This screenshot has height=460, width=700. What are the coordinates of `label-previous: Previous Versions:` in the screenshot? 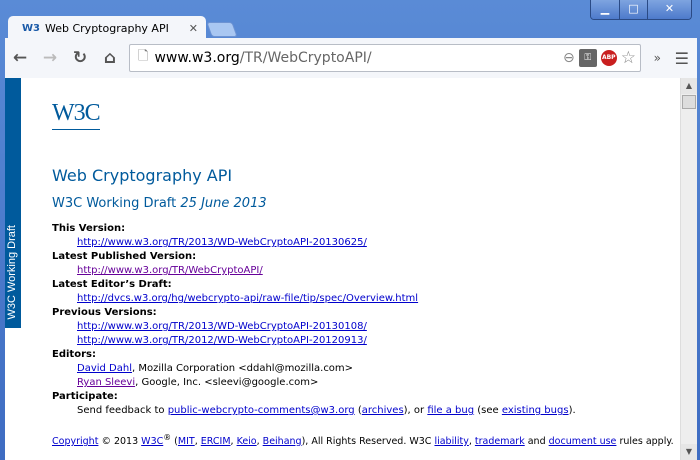 It's located at (104, 312).